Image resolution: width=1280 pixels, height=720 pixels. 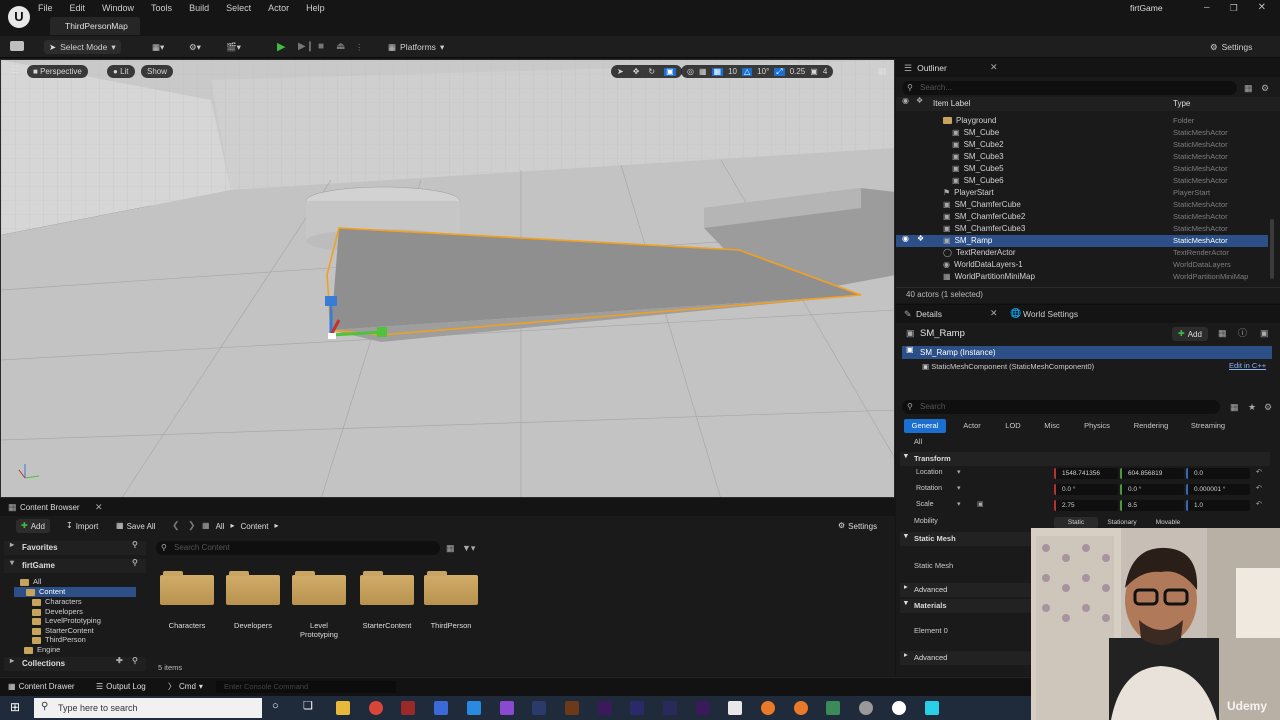 I want to click on help-icon: ⓘ, so click(x=1242, y=333).